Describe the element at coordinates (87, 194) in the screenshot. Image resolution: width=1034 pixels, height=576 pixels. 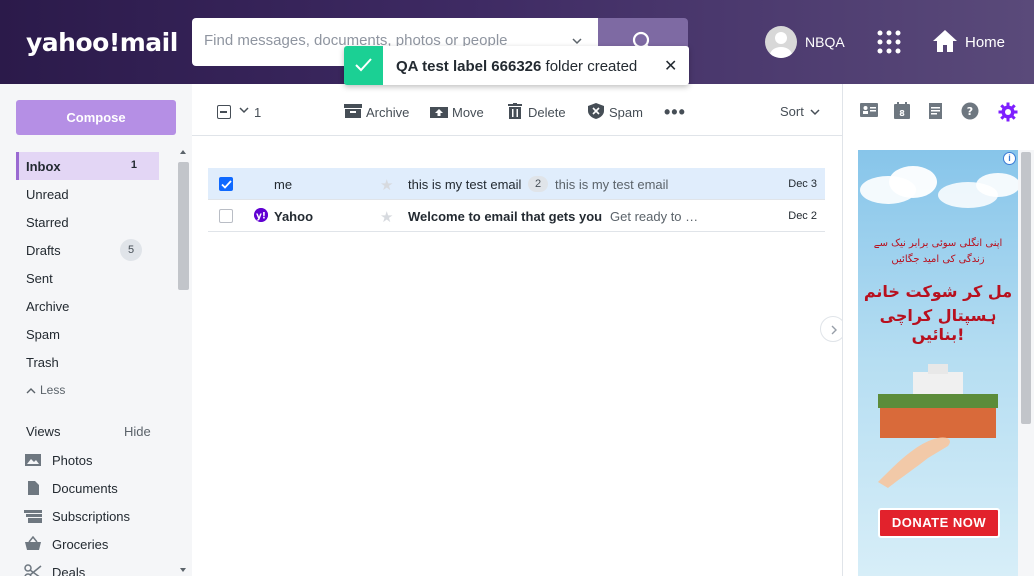
I see `folder-unread: Unread` at that location.